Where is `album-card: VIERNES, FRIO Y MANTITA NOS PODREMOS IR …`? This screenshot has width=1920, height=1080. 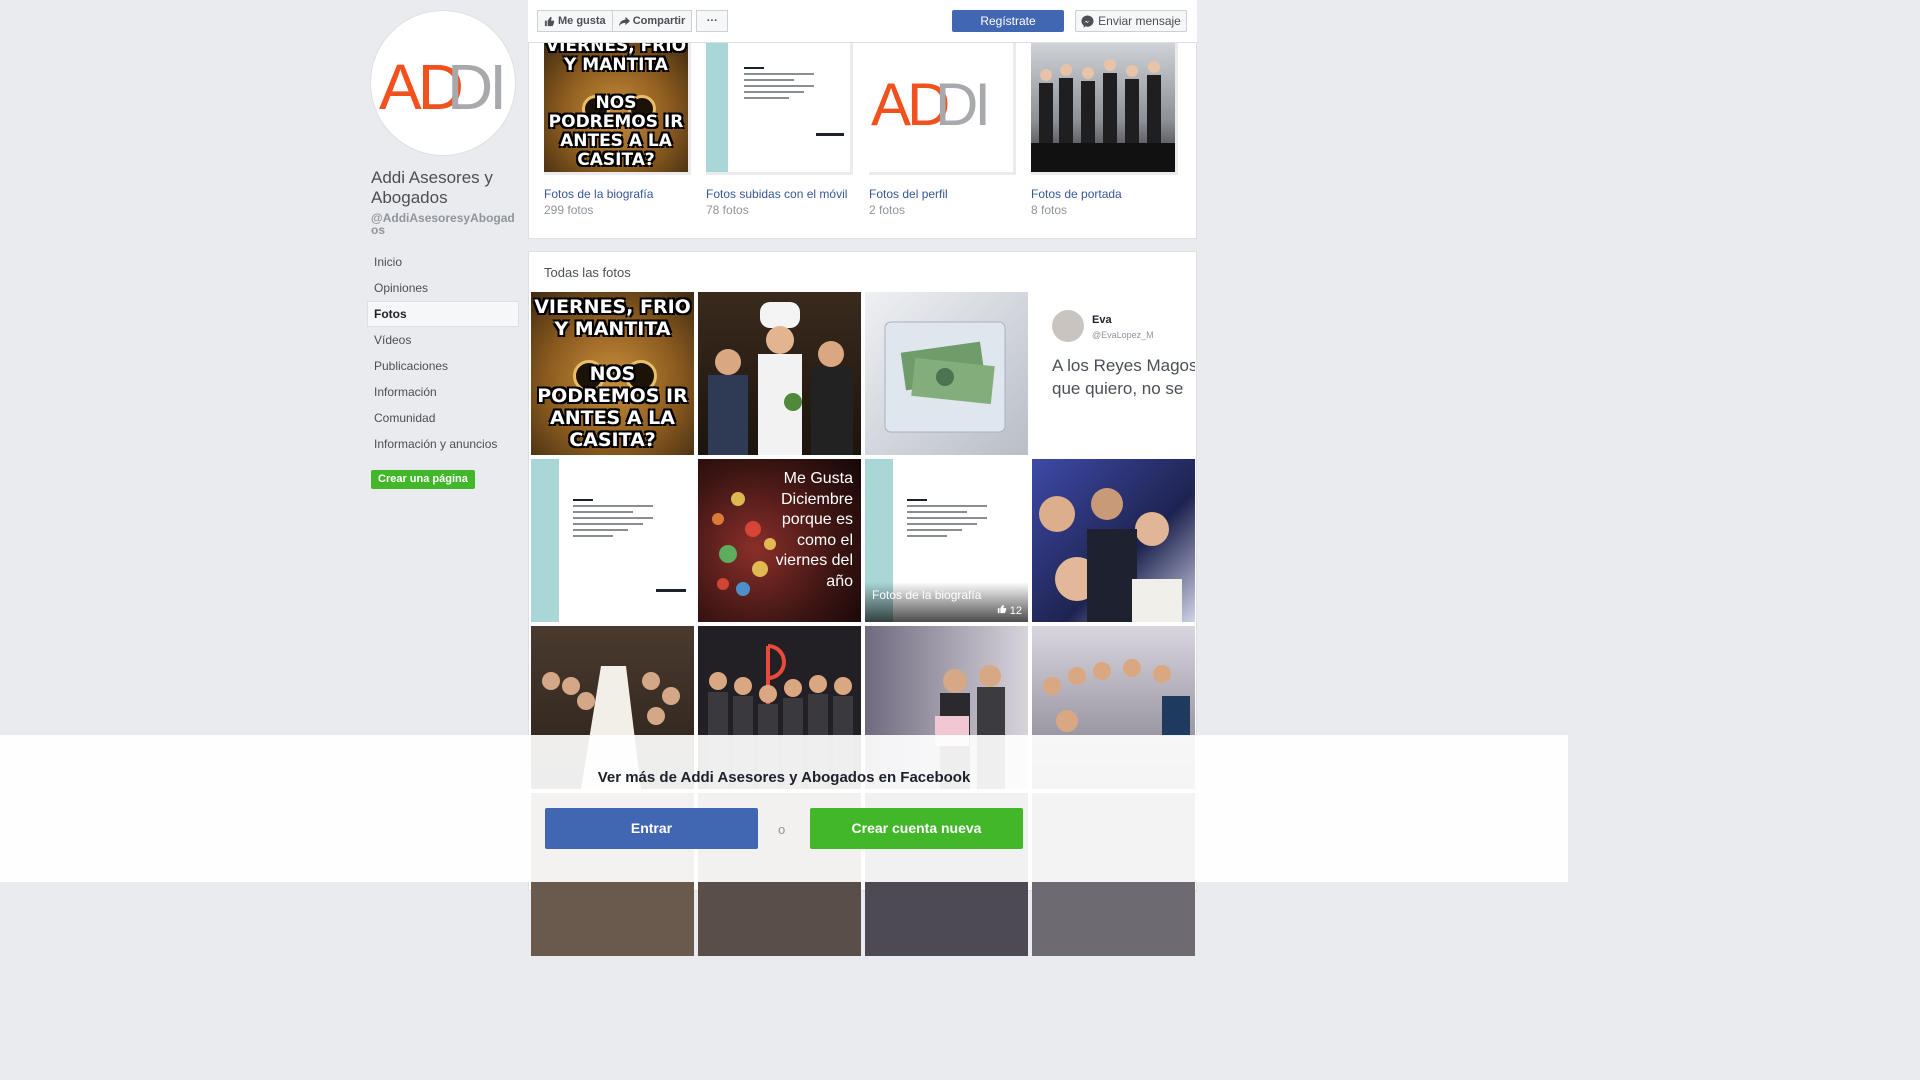
album-card: VIERNES, FRIO Y MANTITA NOS PODREMOS IR … is located at coordinates (617, 130).